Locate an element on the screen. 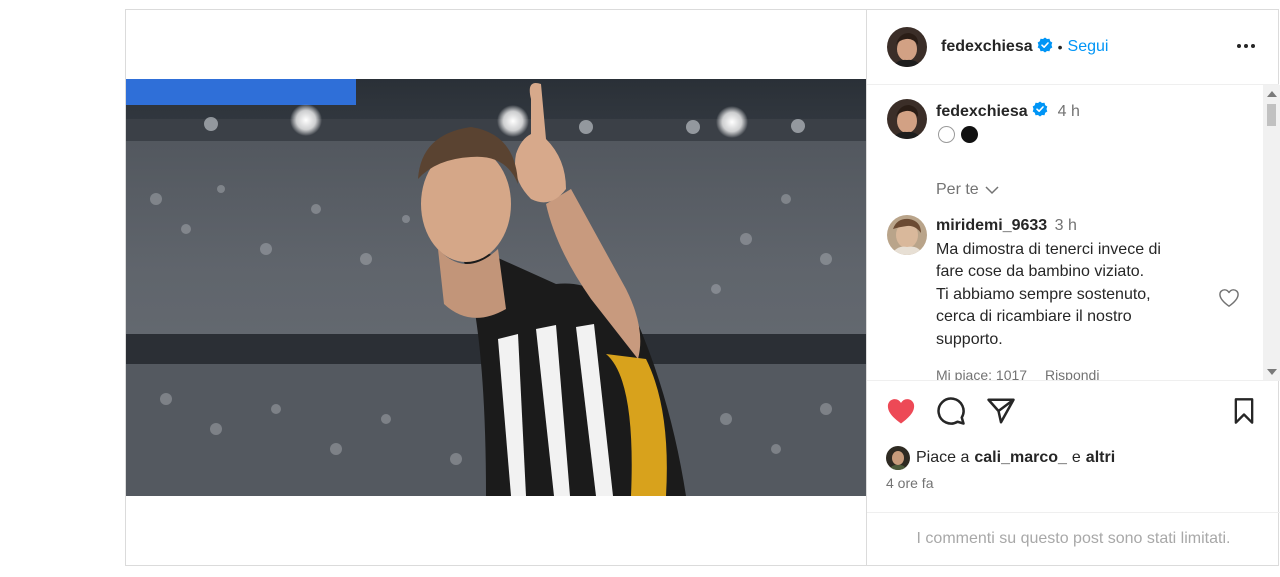  author-avatar-image is located at coordinates (907, 47).